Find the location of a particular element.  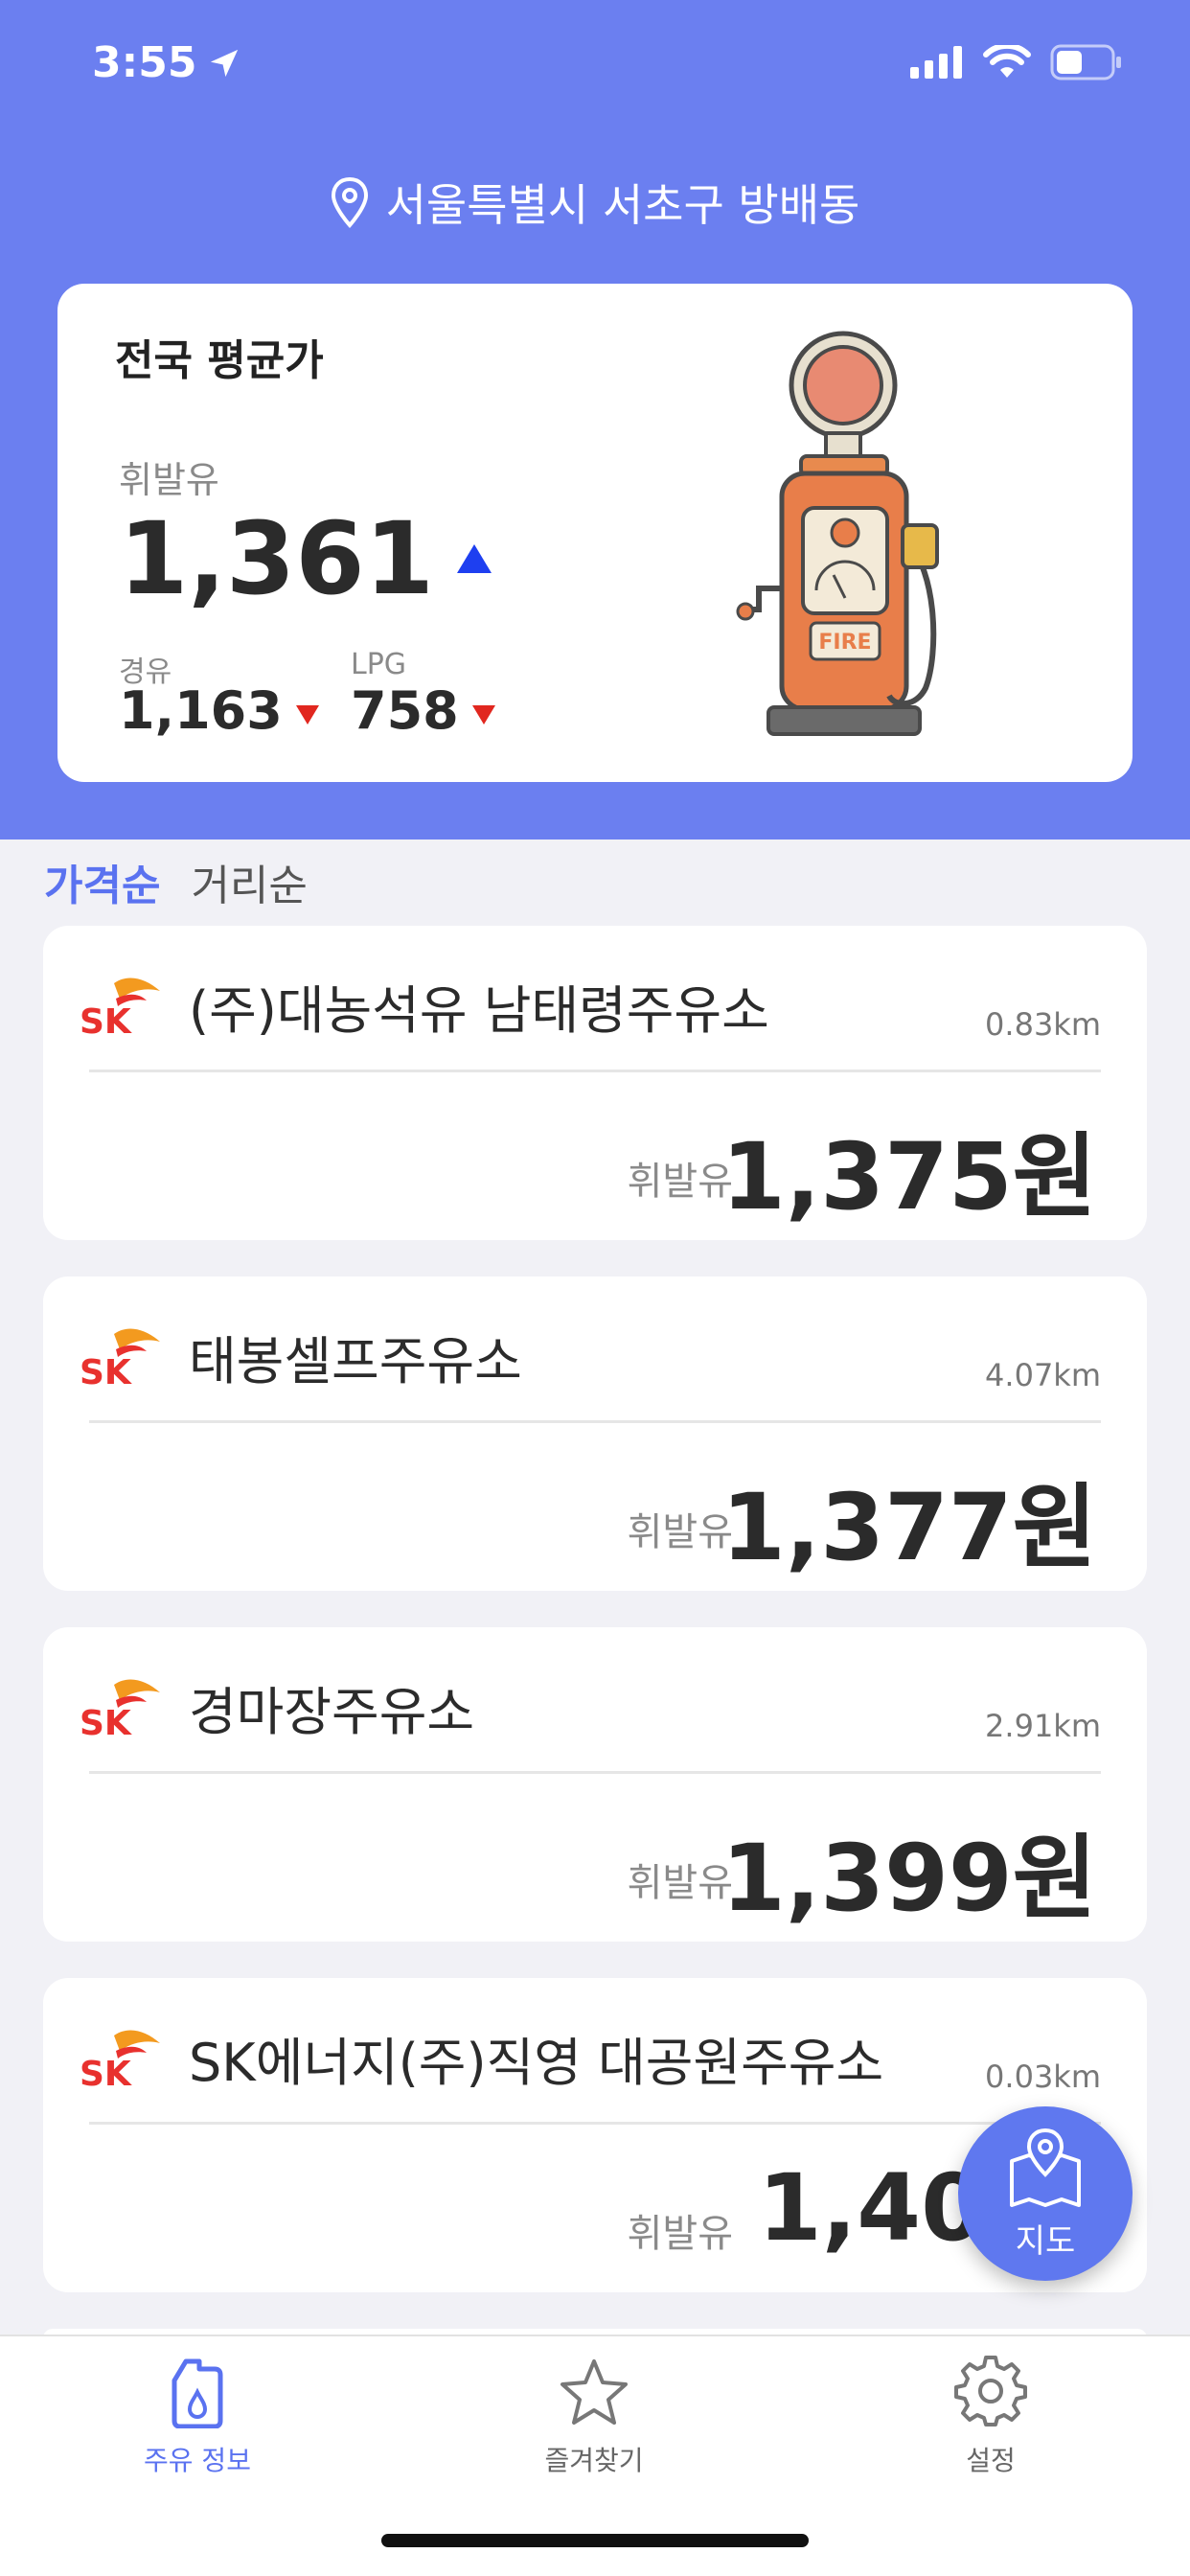

gasoline-average-value: 1,361 is located at coordinates (277, 558).